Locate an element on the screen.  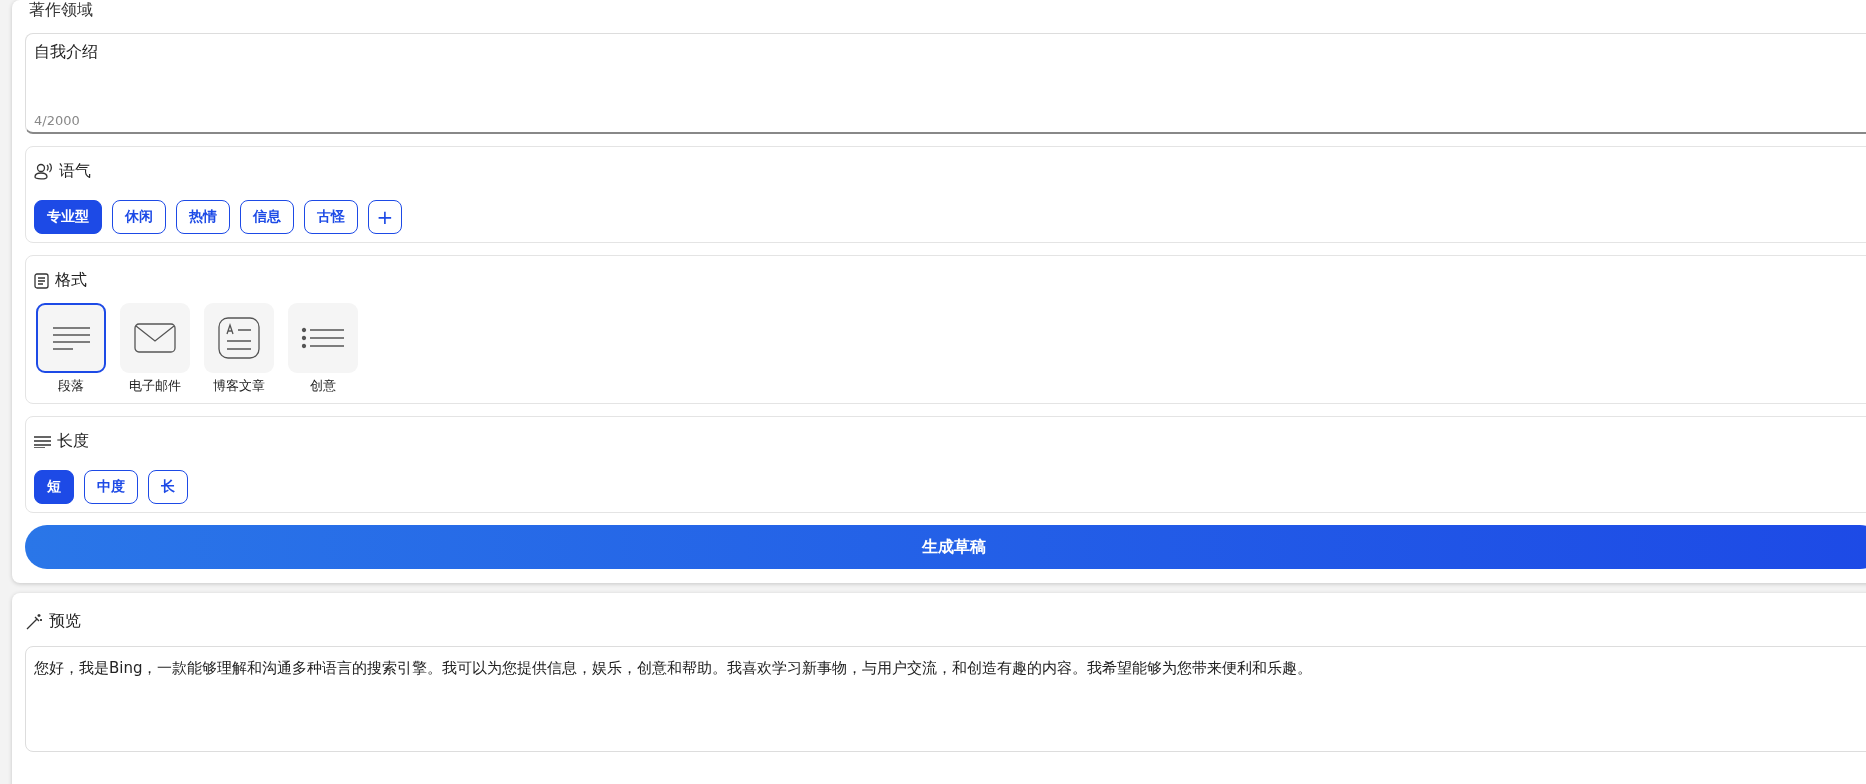
section-title: 语气 is located at coordinates (75, 171).